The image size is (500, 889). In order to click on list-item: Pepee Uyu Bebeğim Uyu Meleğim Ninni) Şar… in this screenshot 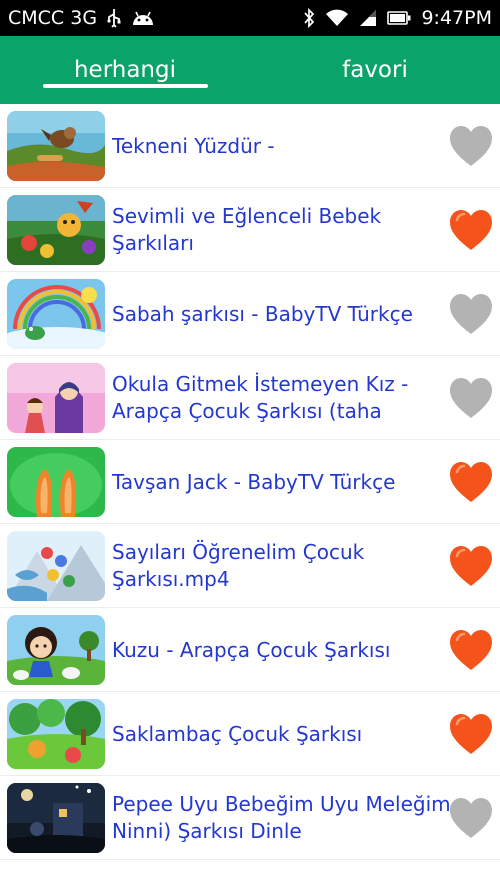, I will do `click(250, 818)`.